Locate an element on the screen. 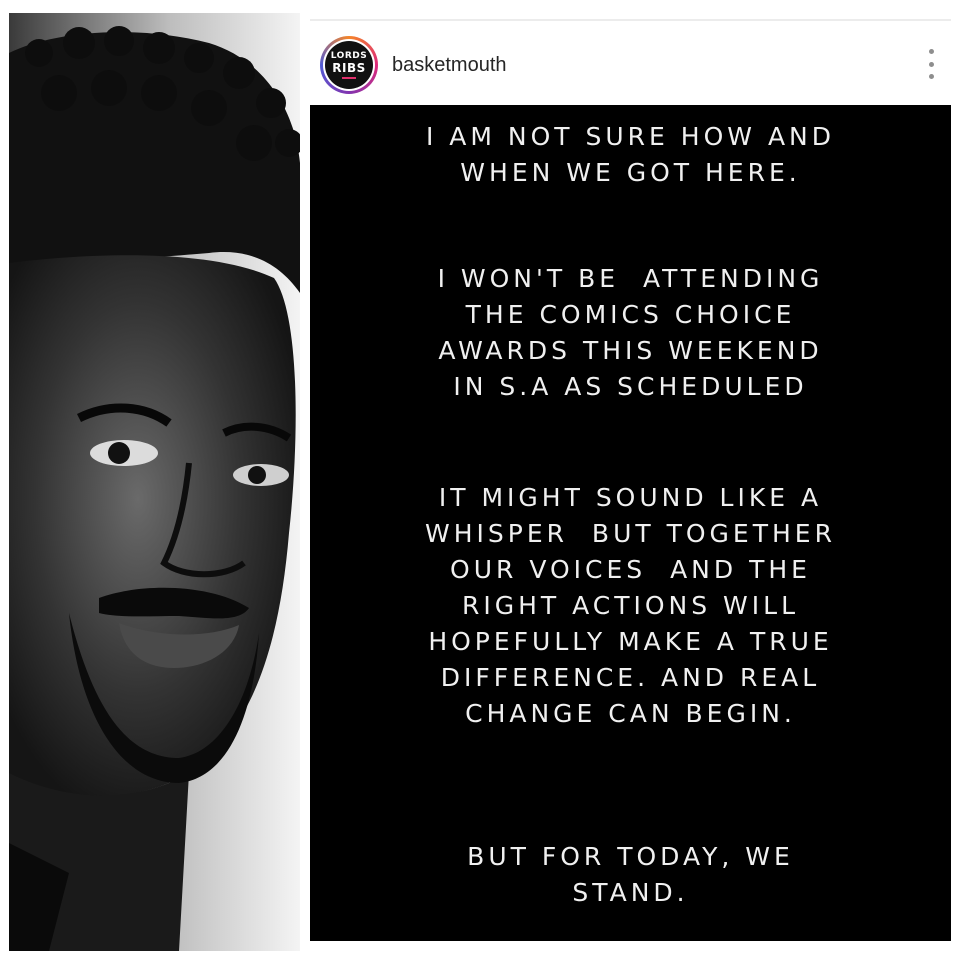 This screenshot has height=960, width=960. story-line: IN S.A AS SCHEDULED is located at coordinates (630, 386).